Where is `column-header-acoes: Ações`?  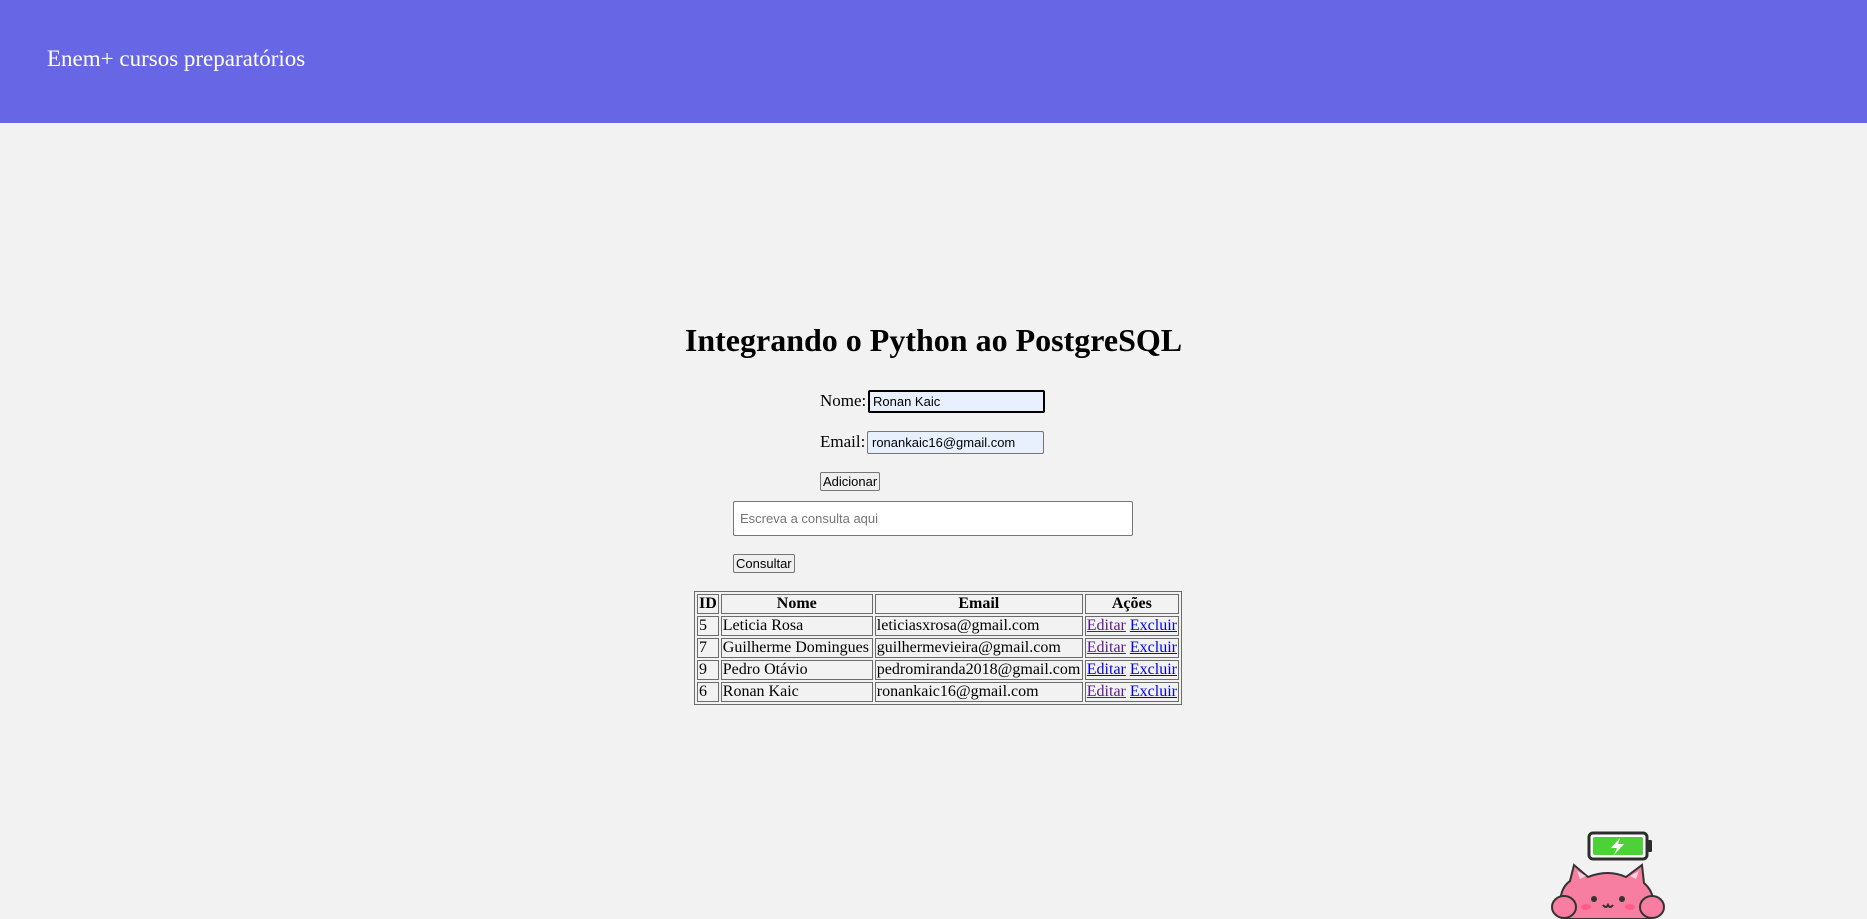 column-header-acoes: Ações is located at coordinates (1131, 604).